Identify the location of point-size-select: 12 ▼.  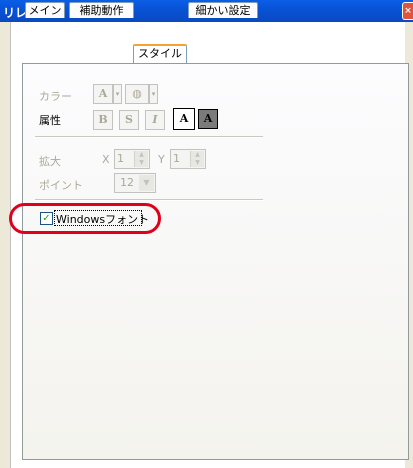
(135, 183).